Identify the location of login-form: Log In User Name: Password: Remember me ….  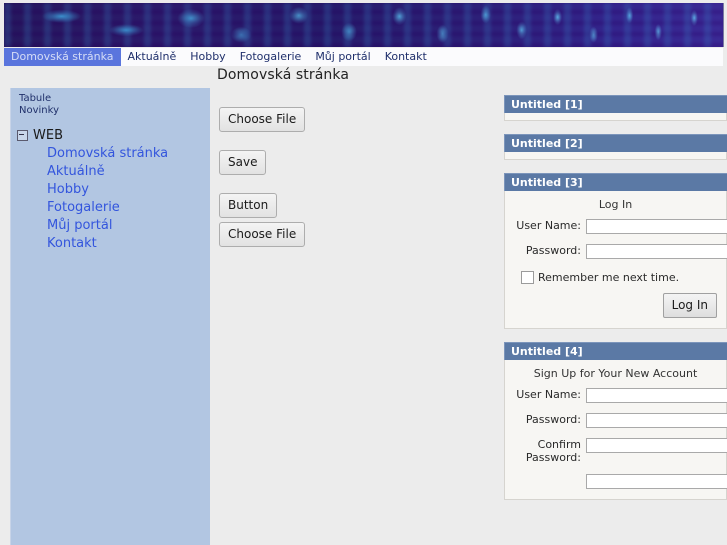
(615, 260).